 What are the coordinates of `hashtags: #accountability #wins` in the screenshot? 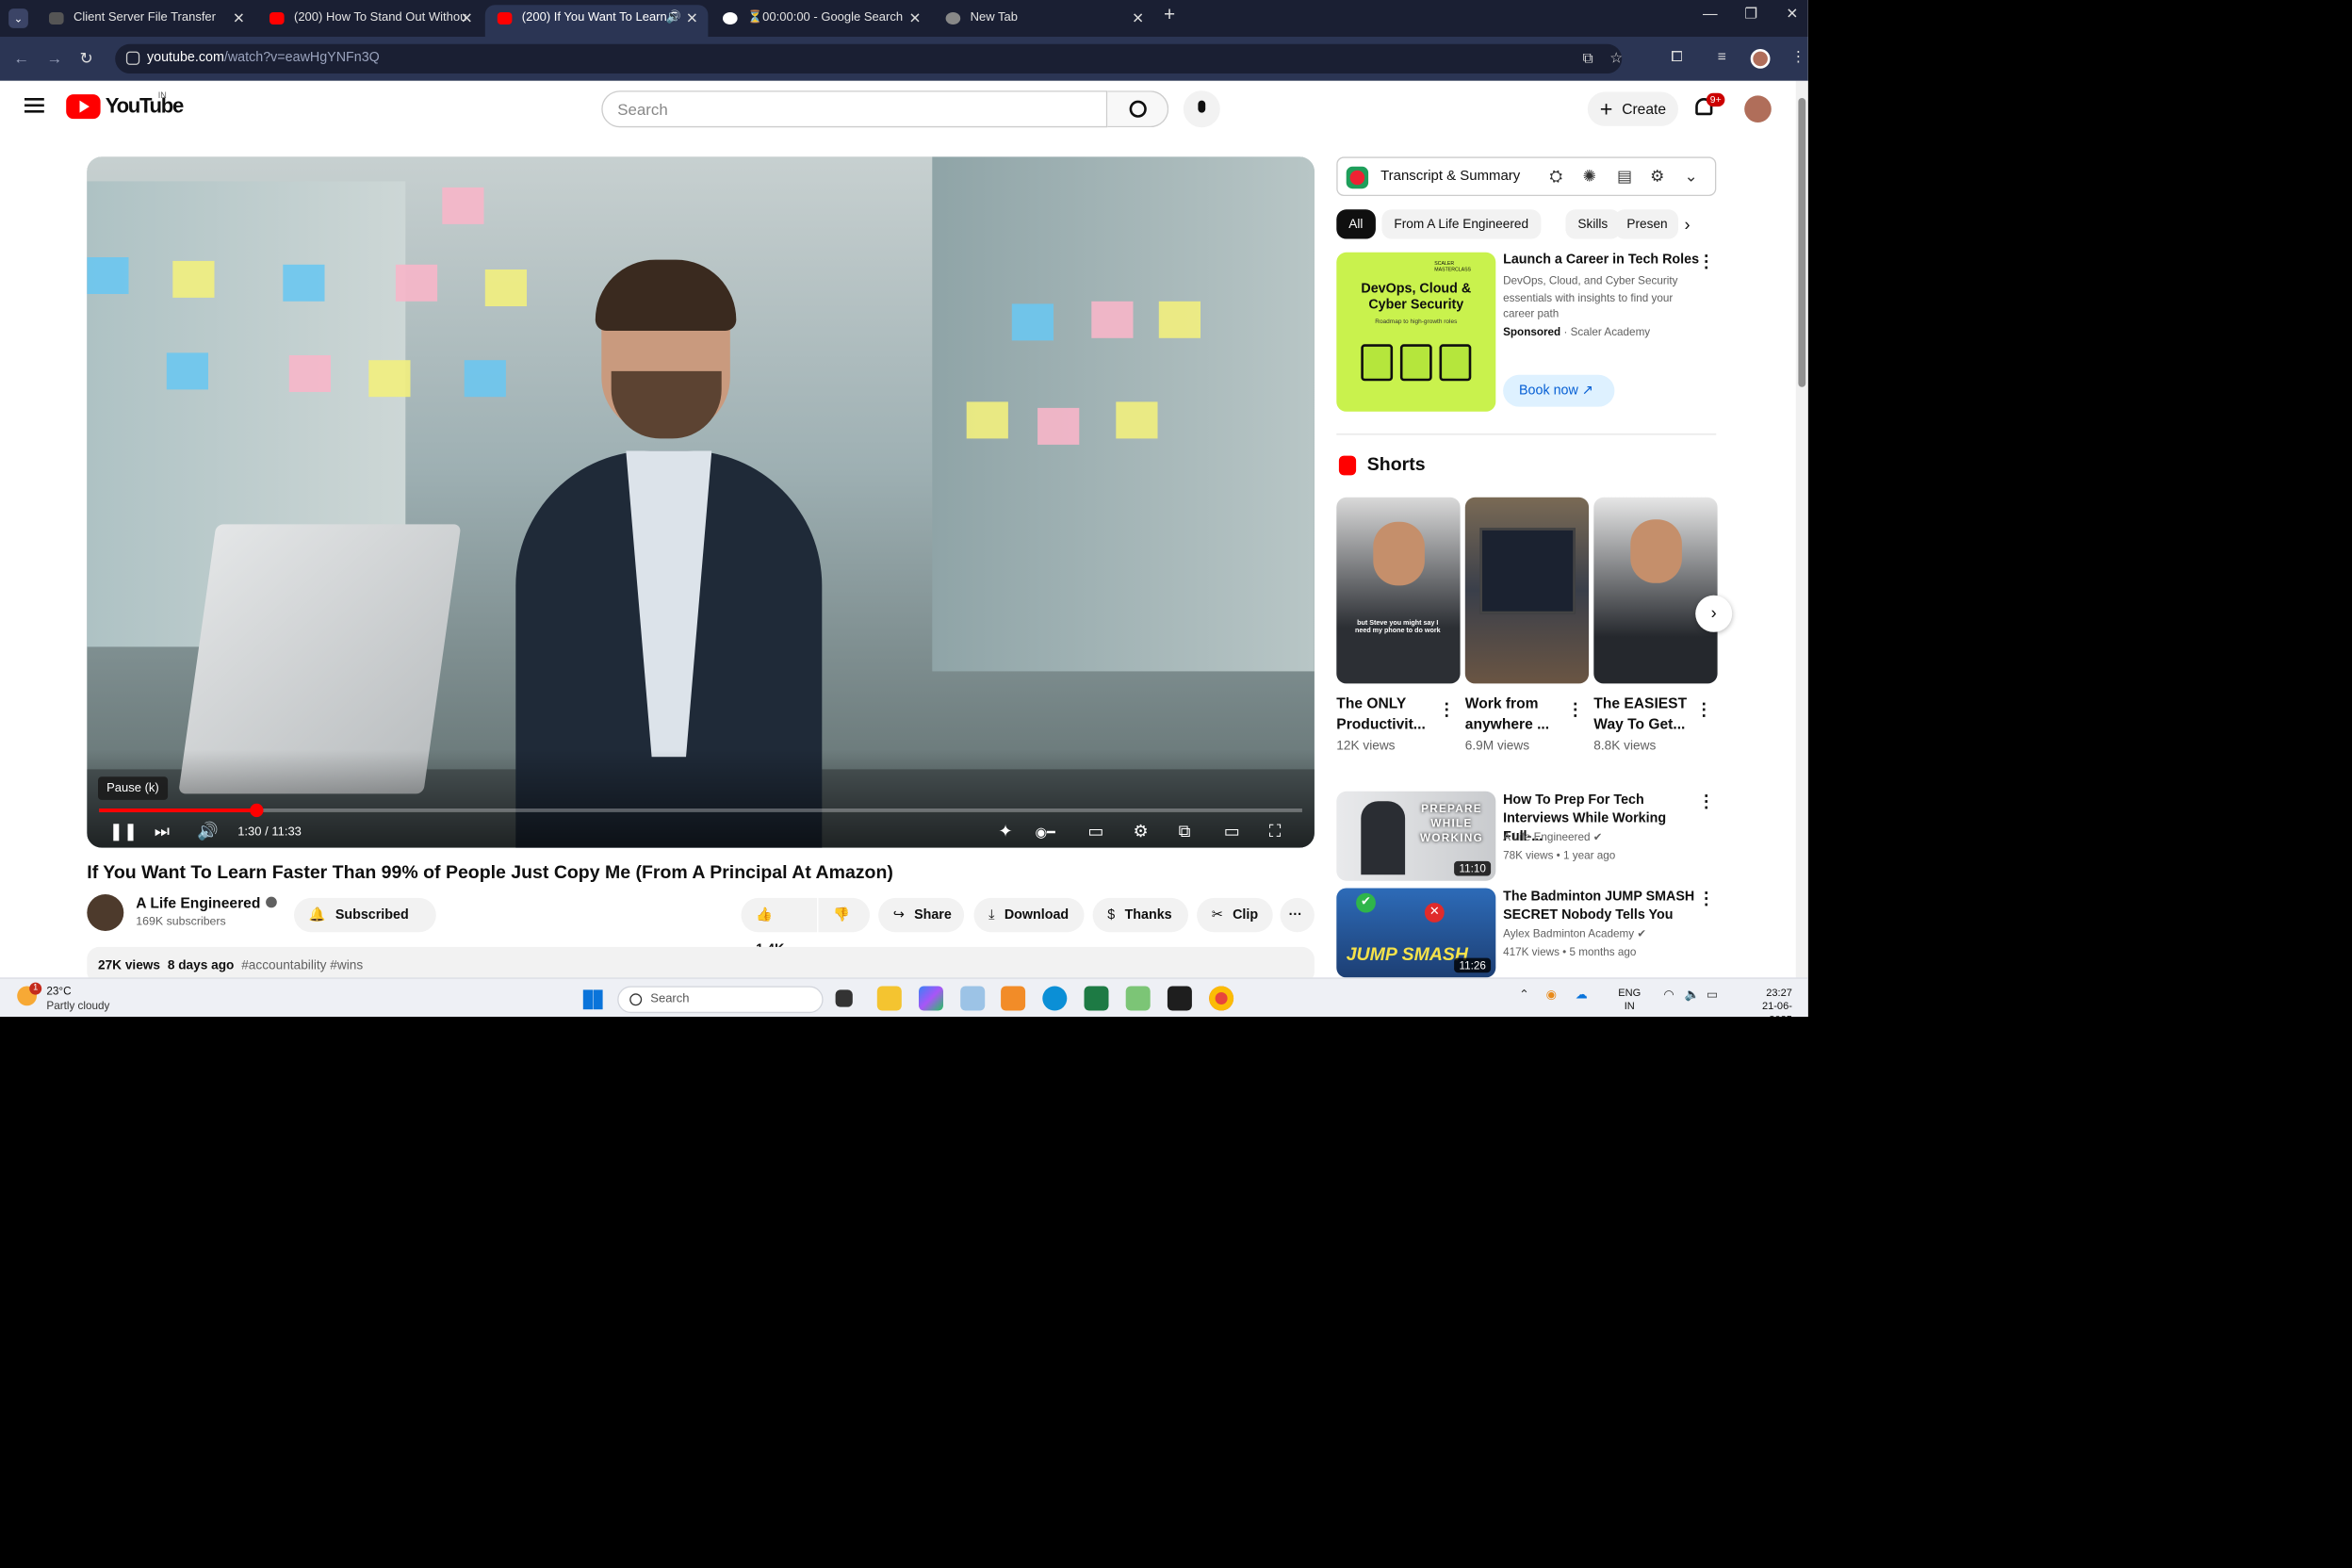 It's located at (302, 966).